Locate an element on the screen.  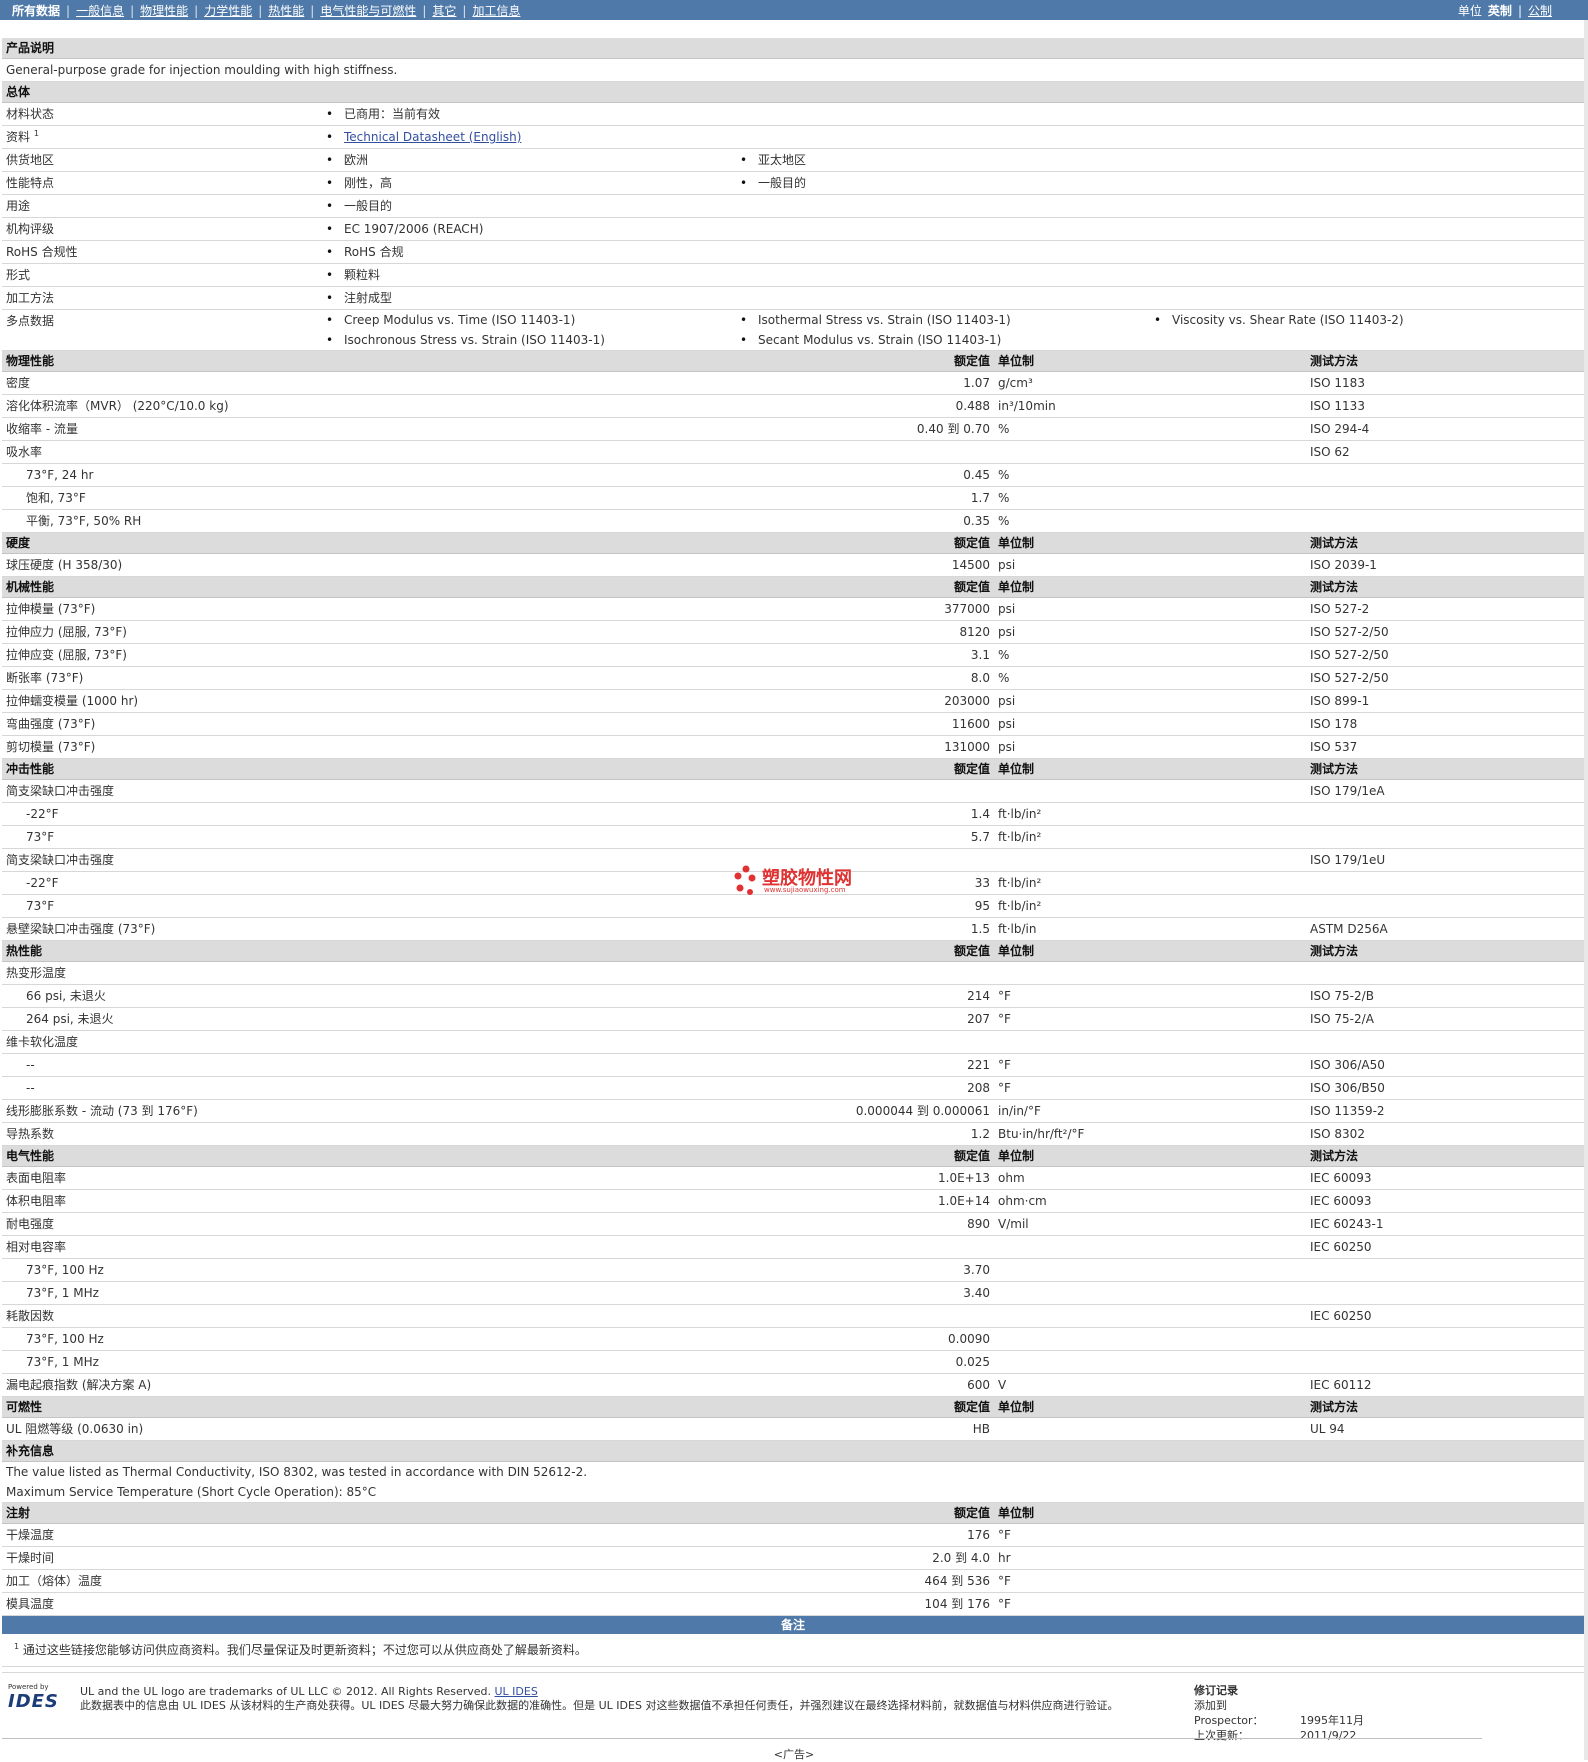
property-row: 断张率 (73°F) 8.0% ISO 527-2/50 is located at coordinates (793, 678).